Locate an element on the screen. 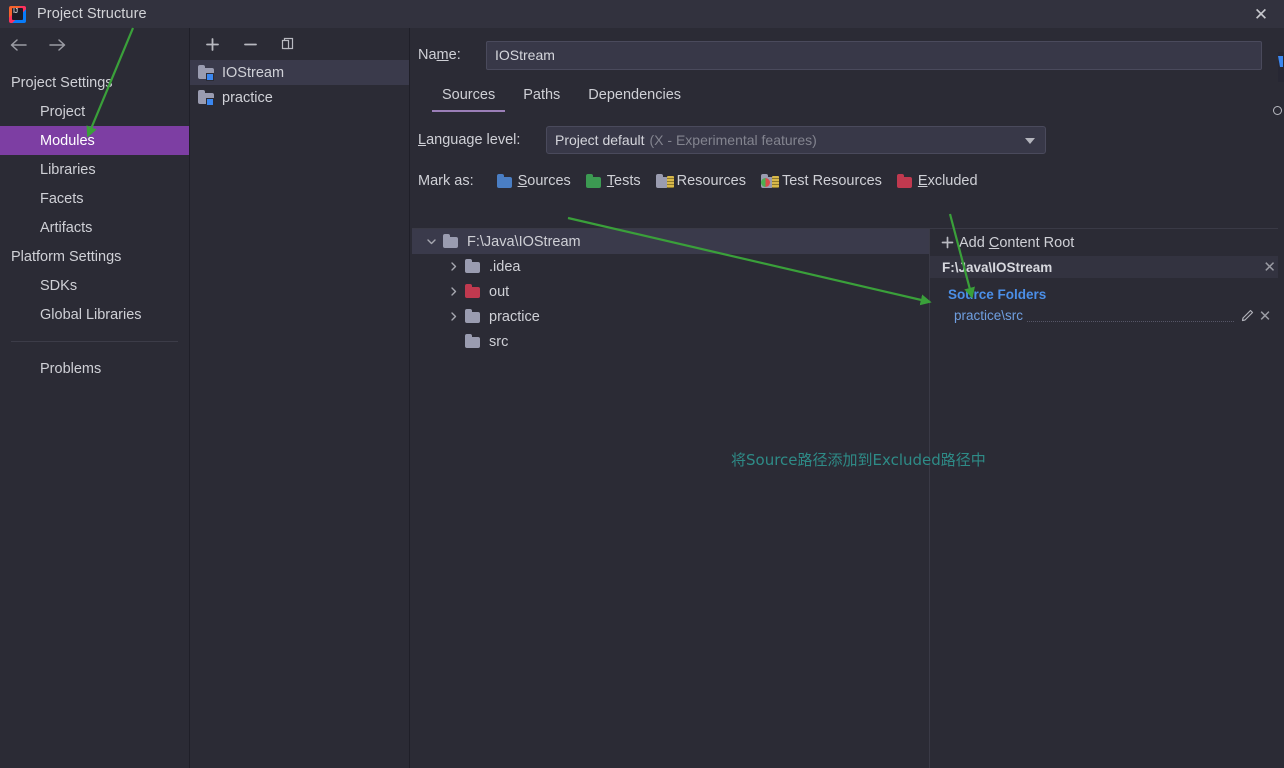 This screenshot has width=1284, height=768. remove-content-root-button: ✕ is located at coordinates (1269, 267).